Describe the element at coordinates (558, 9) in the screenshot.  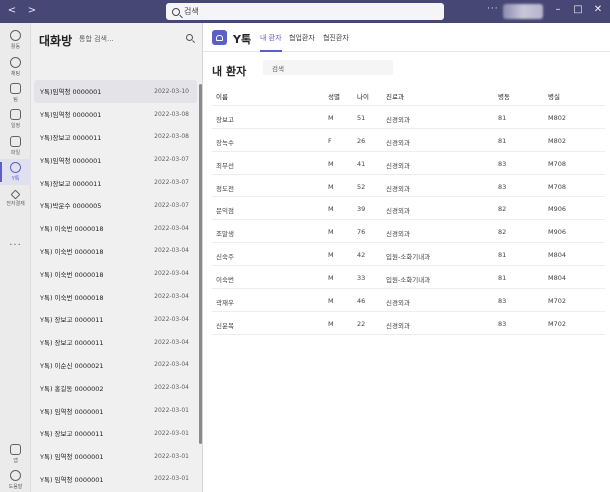
I see `minimize-button: –` at that location.